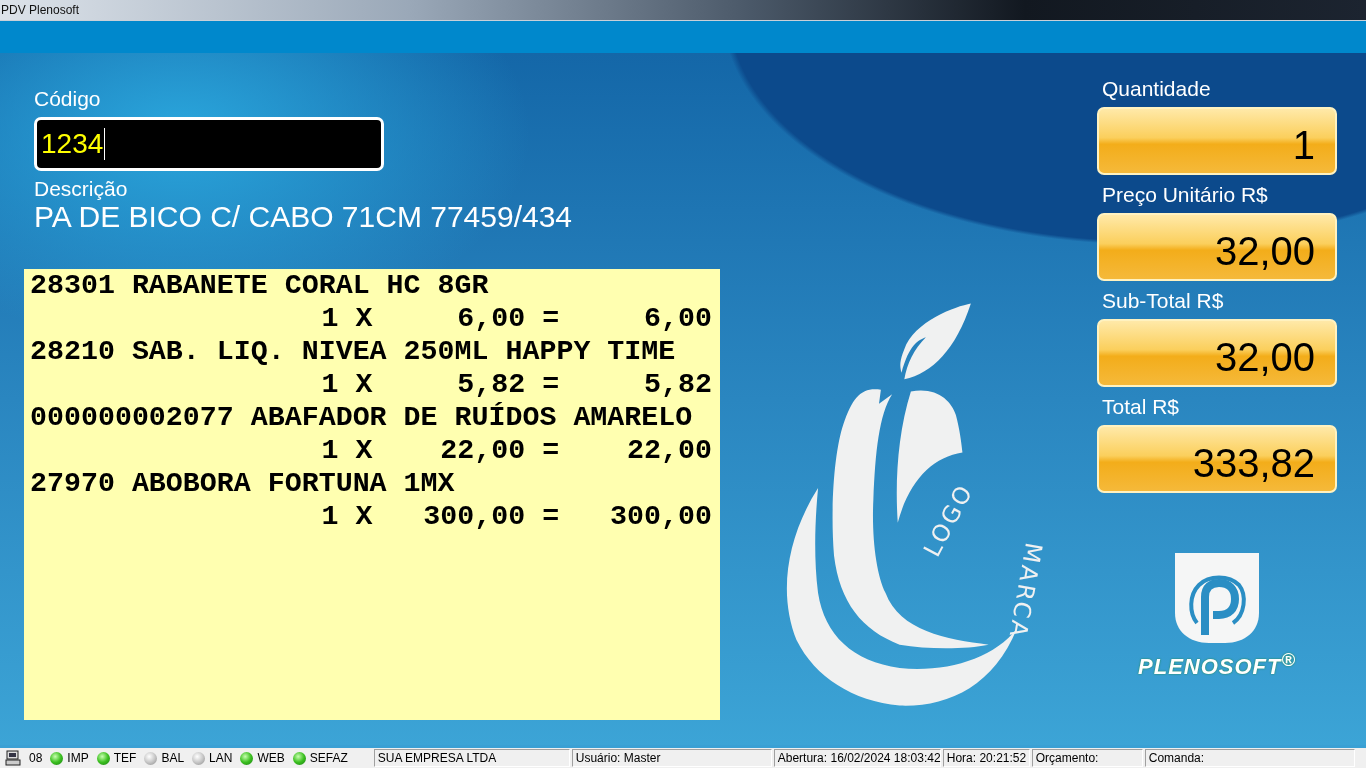 This screenshot has width=1366, height=768. I want to click on receipt-item-line: 28210 SAB. LIQ. NIVEA 250ML HAPPY TIME, so click(353, 351).